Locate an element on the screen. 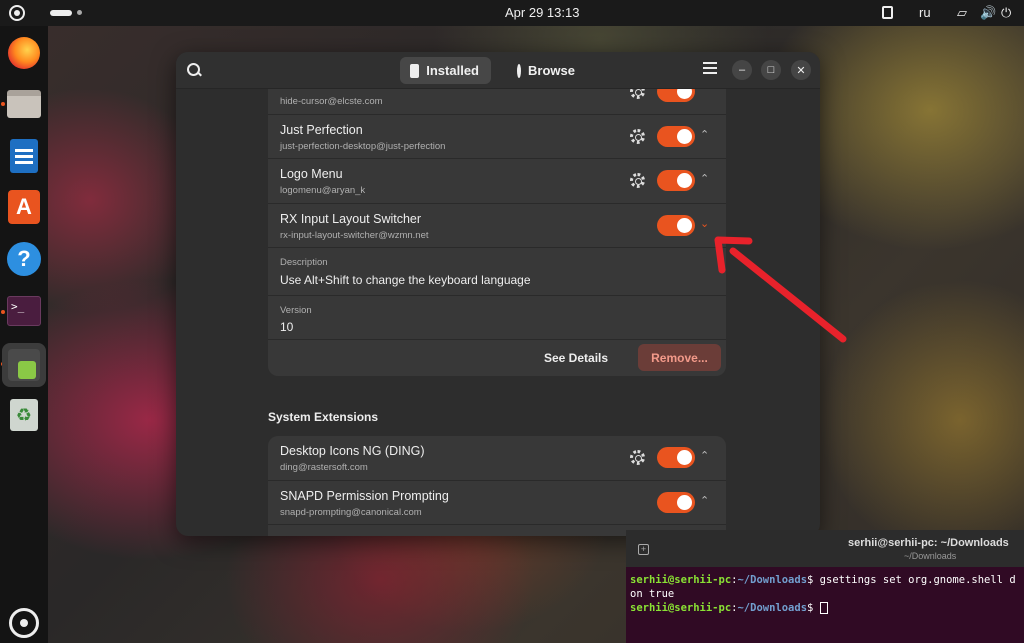  terminal-subtitle: ~/Downloads is located at coordinates (930, 556).